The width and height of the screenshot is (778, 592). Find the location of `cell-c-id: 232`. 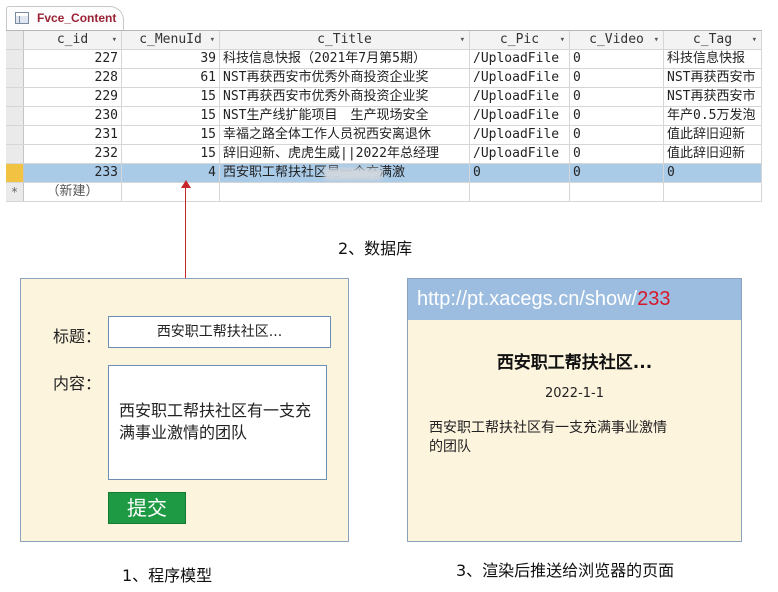

cell-c-id: 232 is located at coordinates (73, 154).